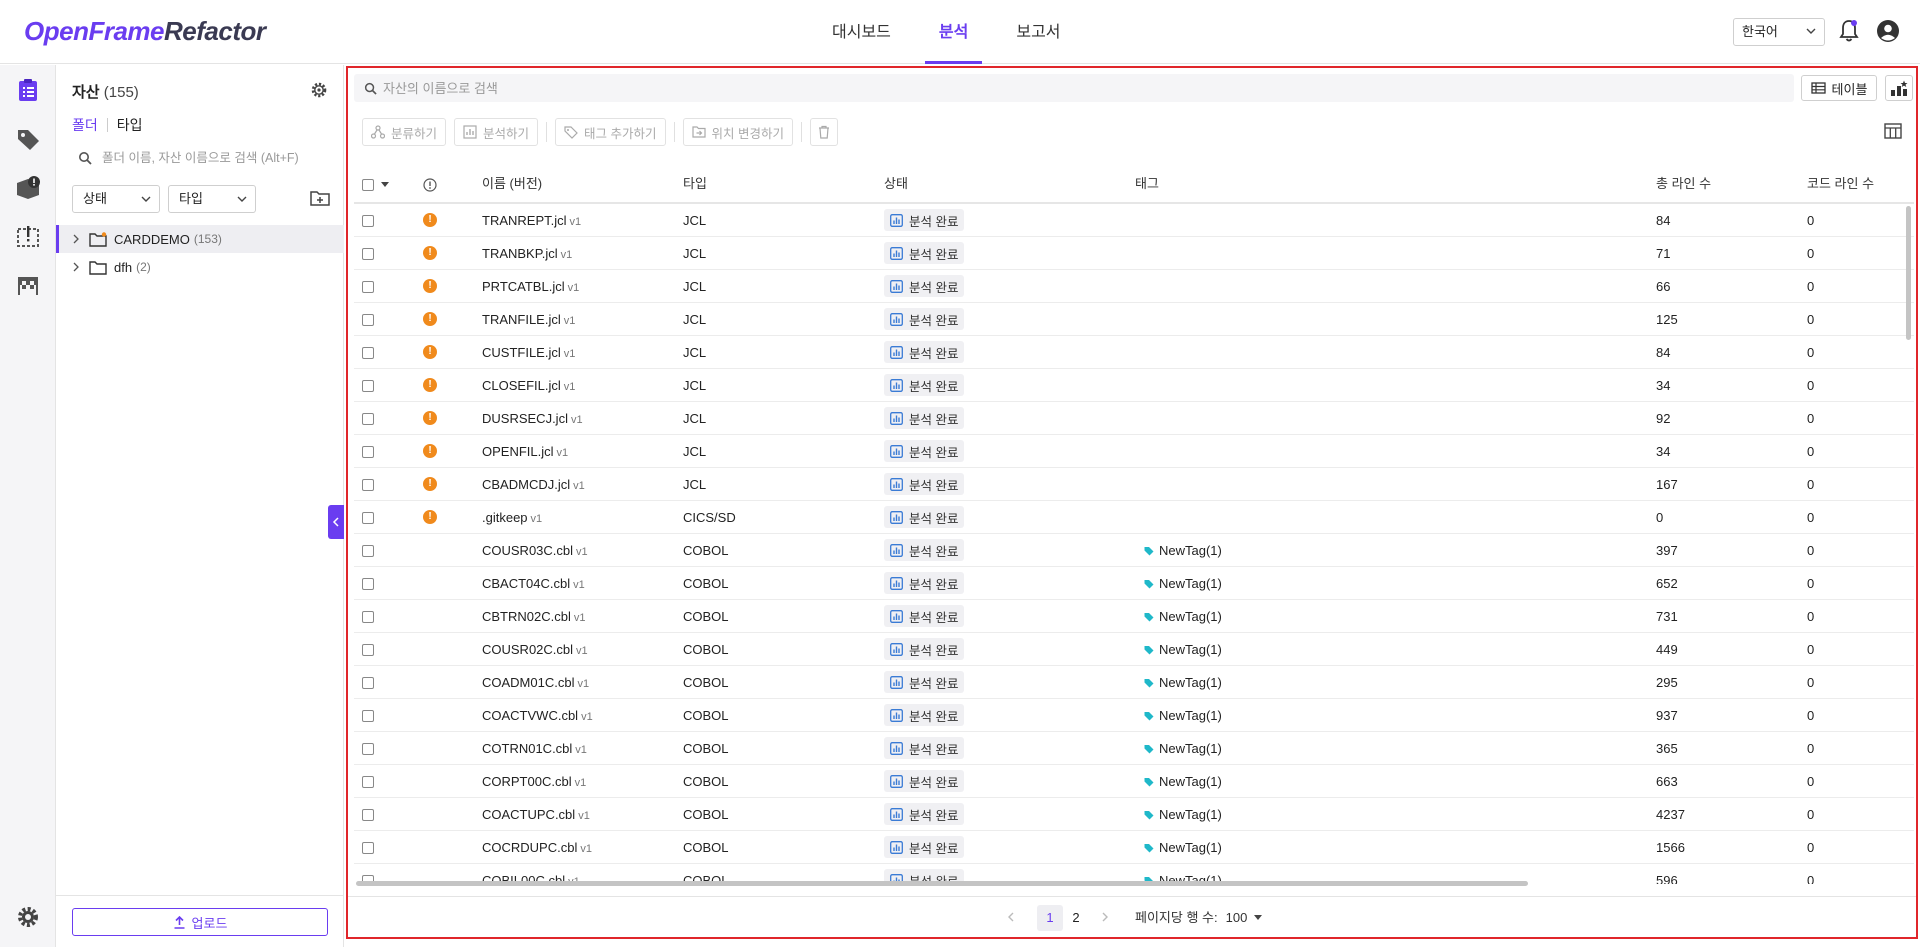 The image size is (1920, 947). I want to click on table-row: ! PRTCATBL.jcl v1 JCL 분석 완료 66 0, so click(1134, 286).